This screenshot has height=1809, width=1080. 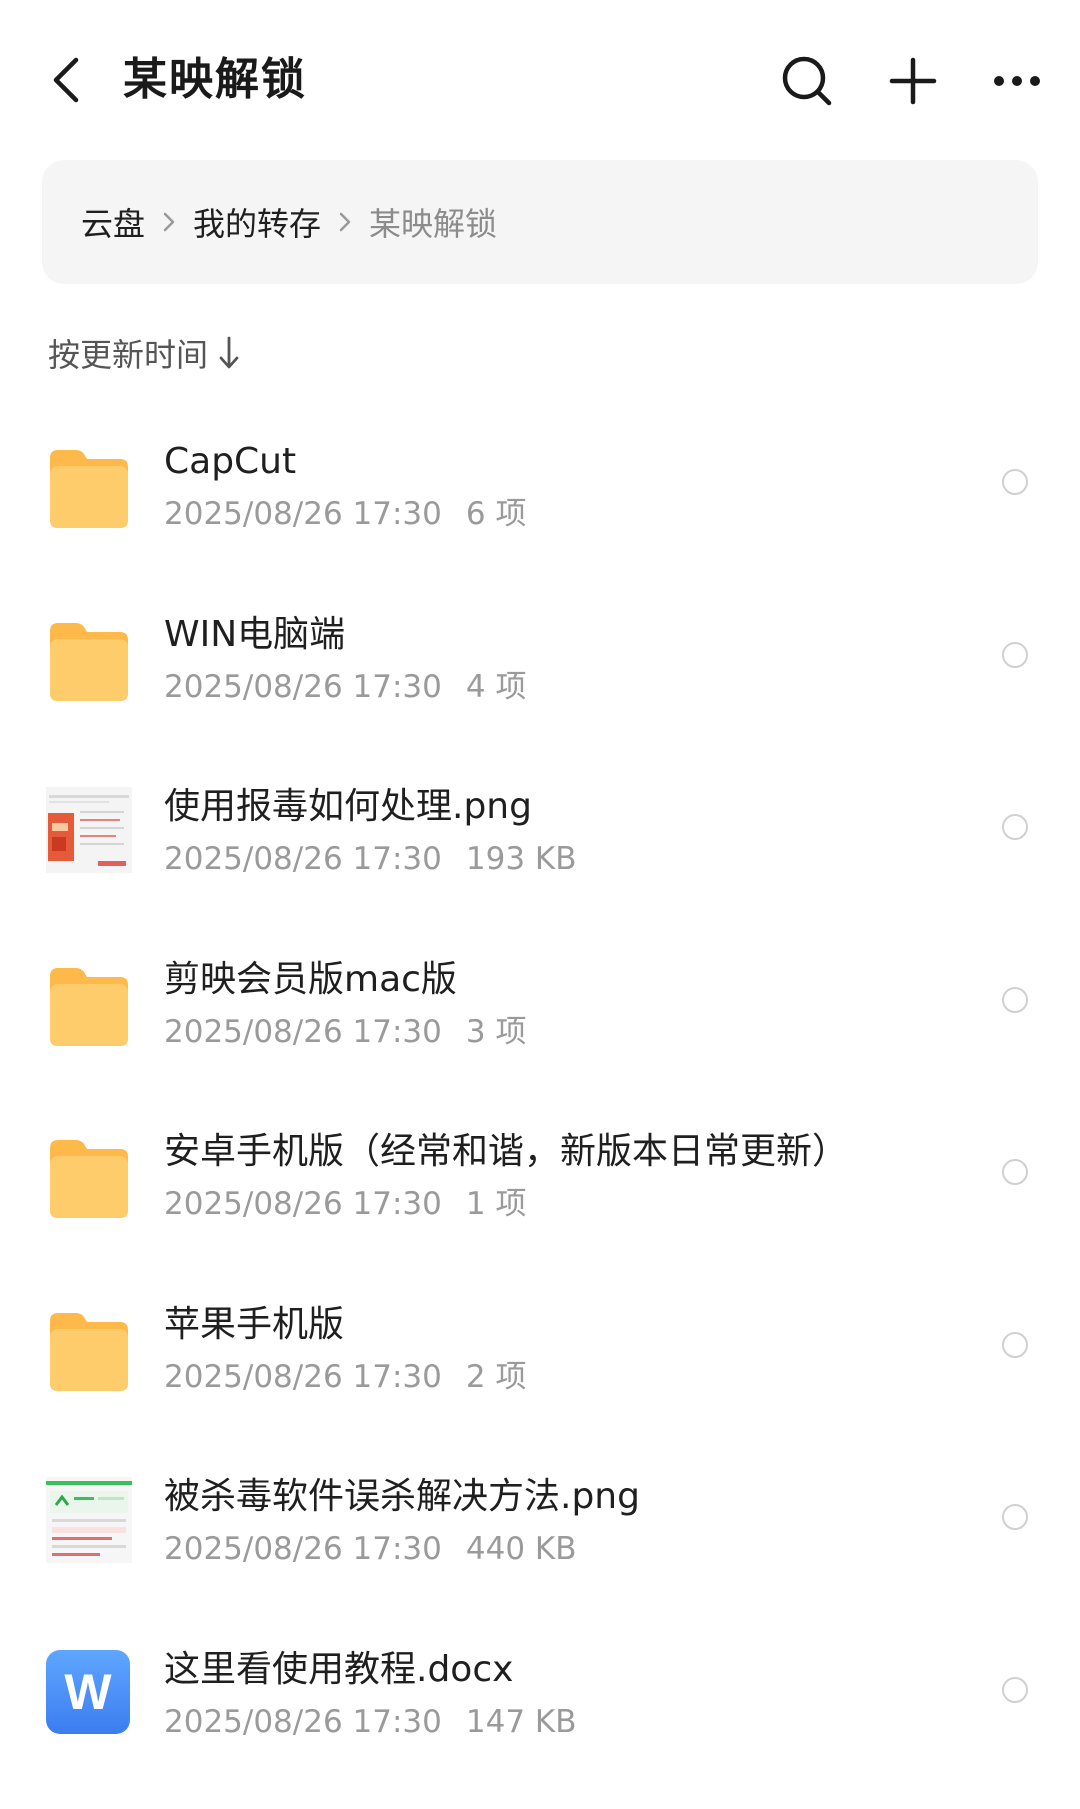 I want to click on file-meta: 2025/08/26 17:30 2 项, so click(x=345, y=1377).